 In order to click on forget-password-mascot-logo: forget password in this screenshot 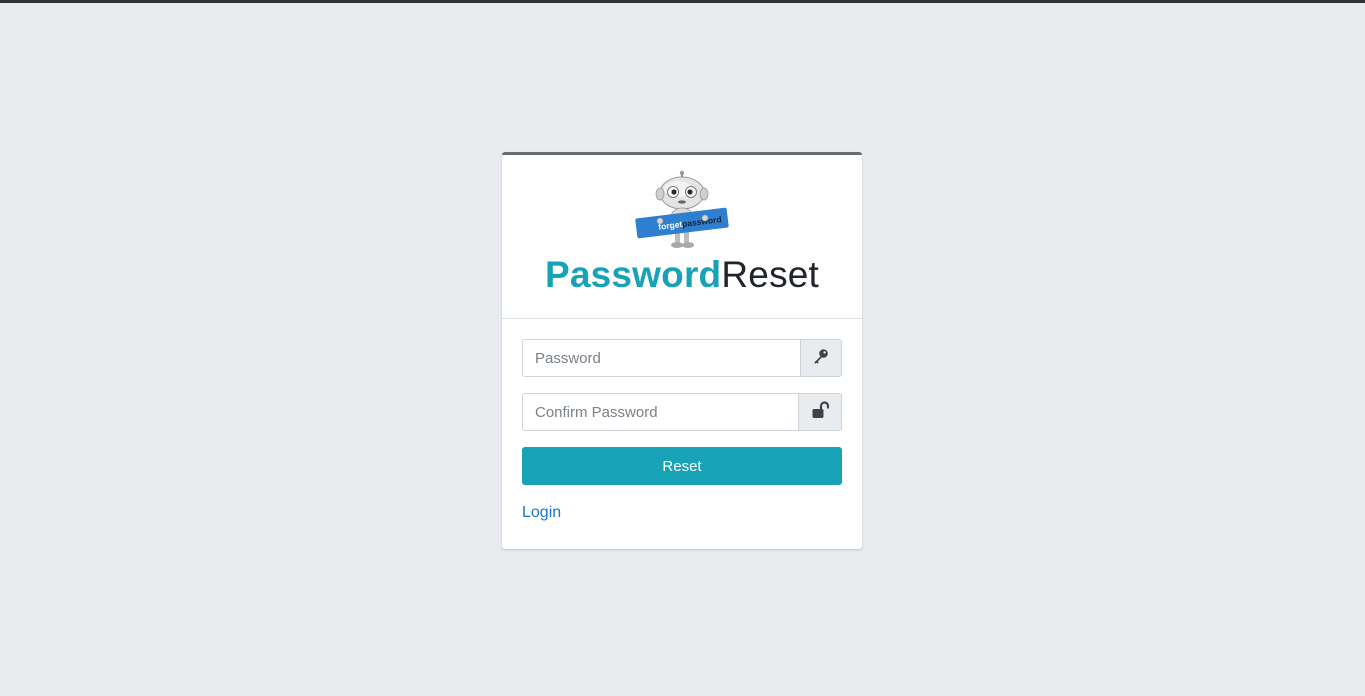, I will do `click(682, 209)`.